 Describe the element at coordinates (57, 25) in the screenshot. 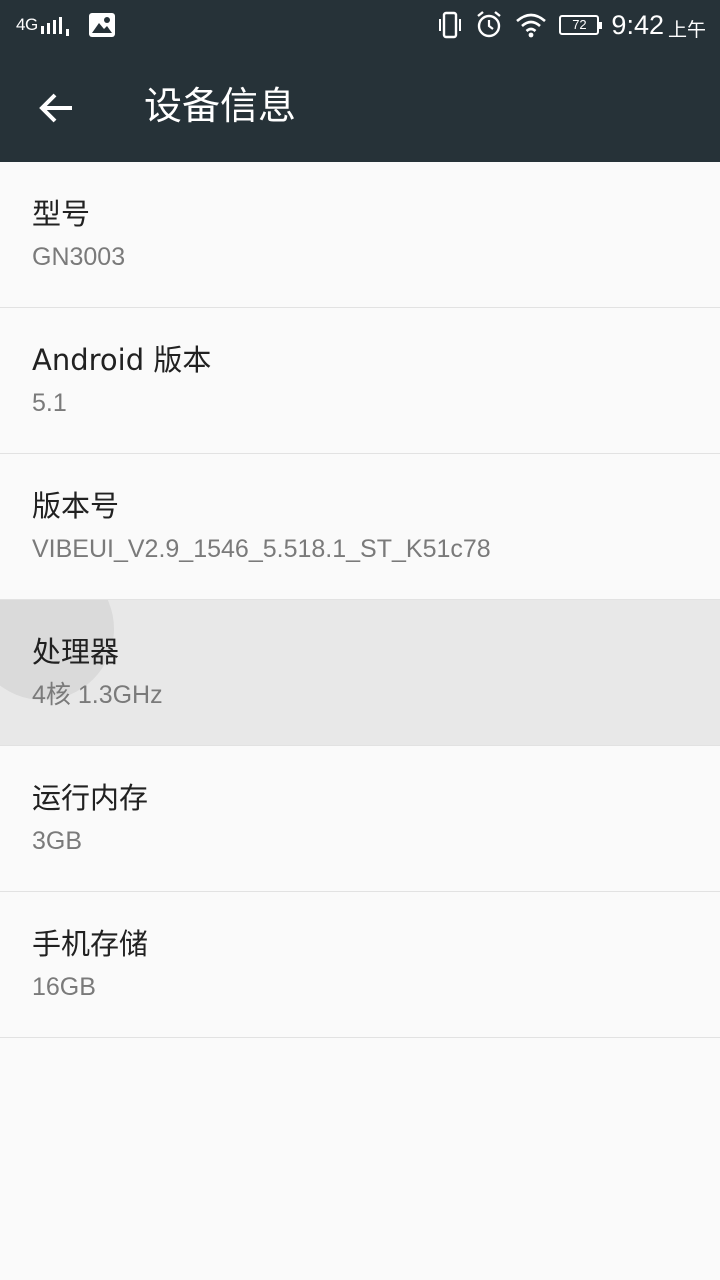

I see `signal-icon` at that location.